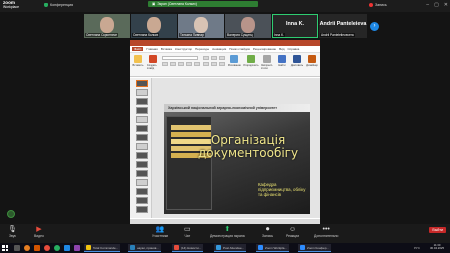  What do you see at coordinates (27, 248) in the screenshot?
I see `firefox-icon` at bounding box center [27, 248].